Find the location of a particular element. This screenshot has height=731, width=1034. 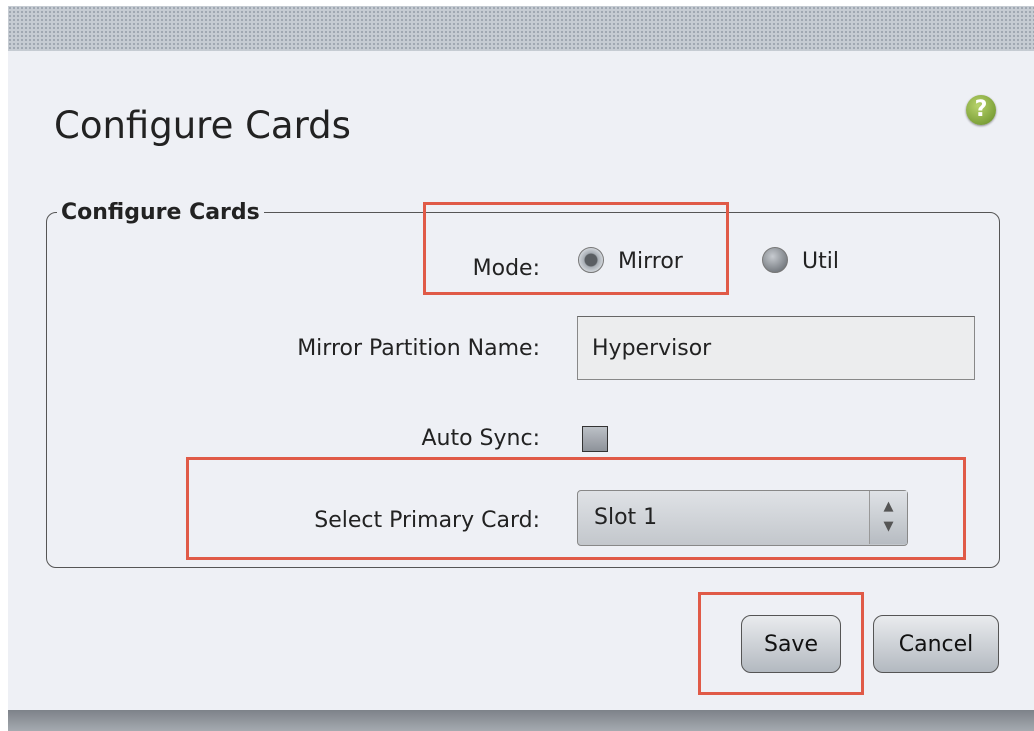

mode-util-label: Util is located at coordinates (820, 261).